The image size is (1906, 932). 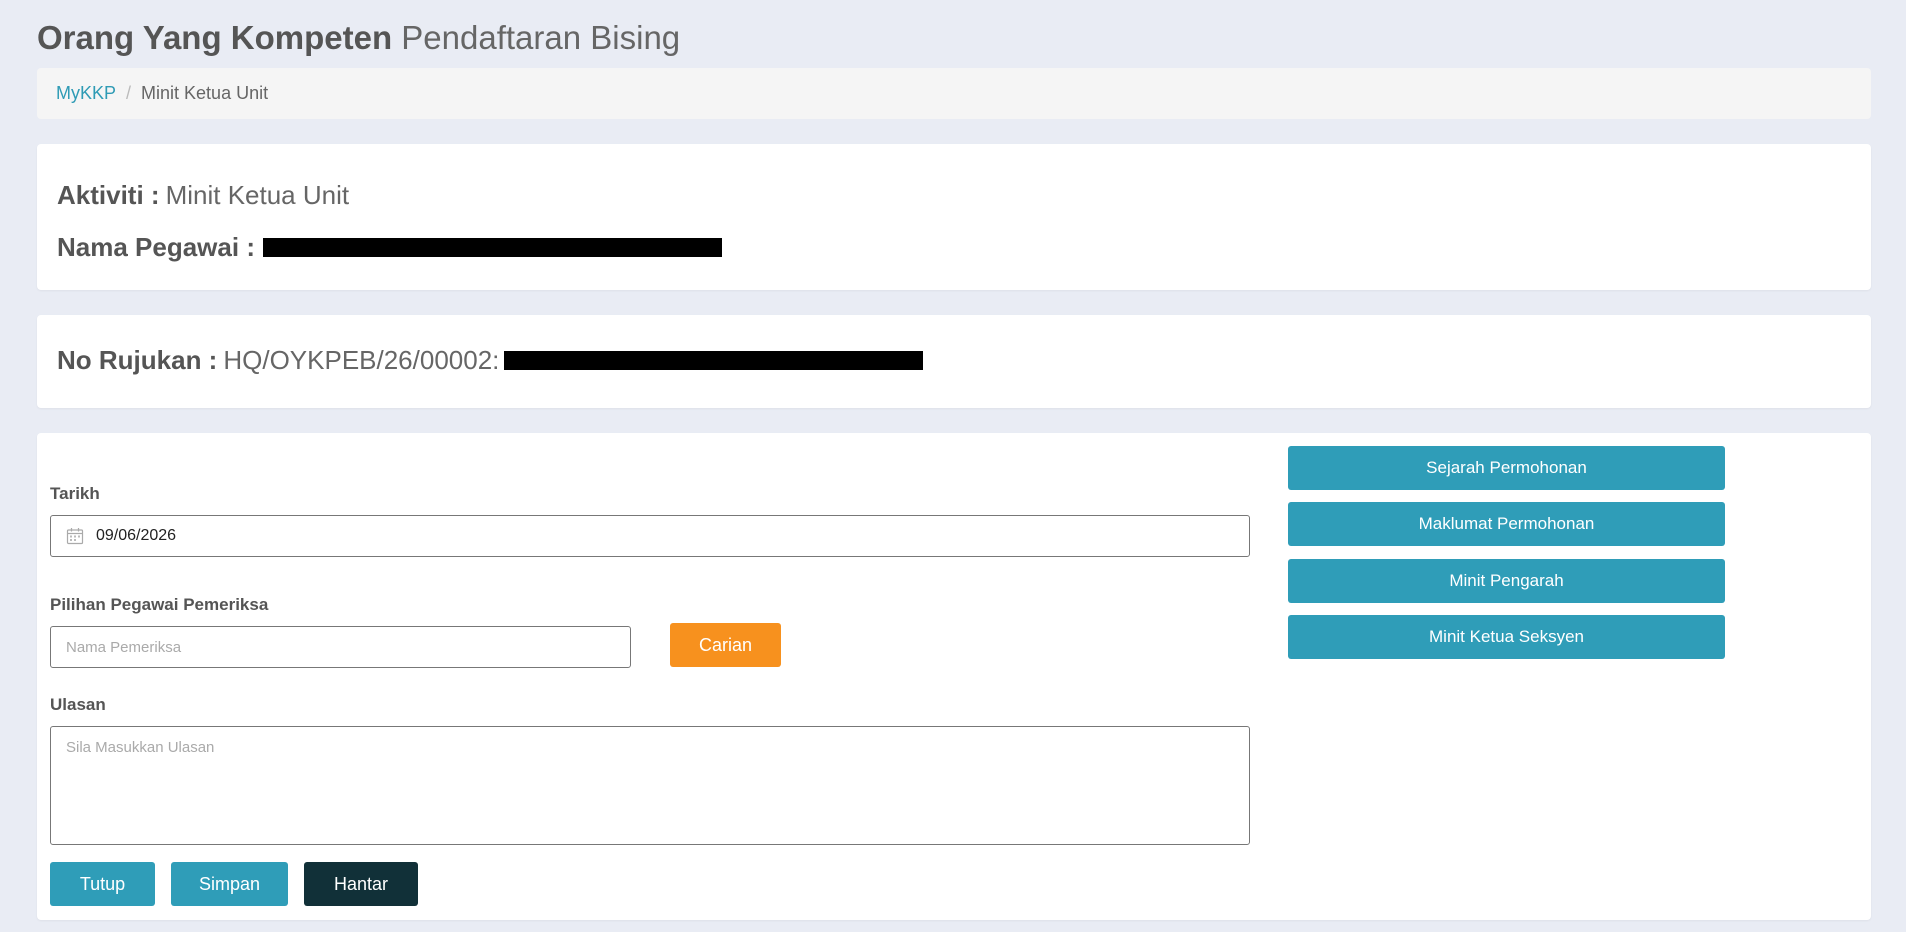 What do you see at coordinates (340, 647) in the screenshot?
I see `inspector-name-input: Nama Pemeriksa` at bounding box center [340, 647].